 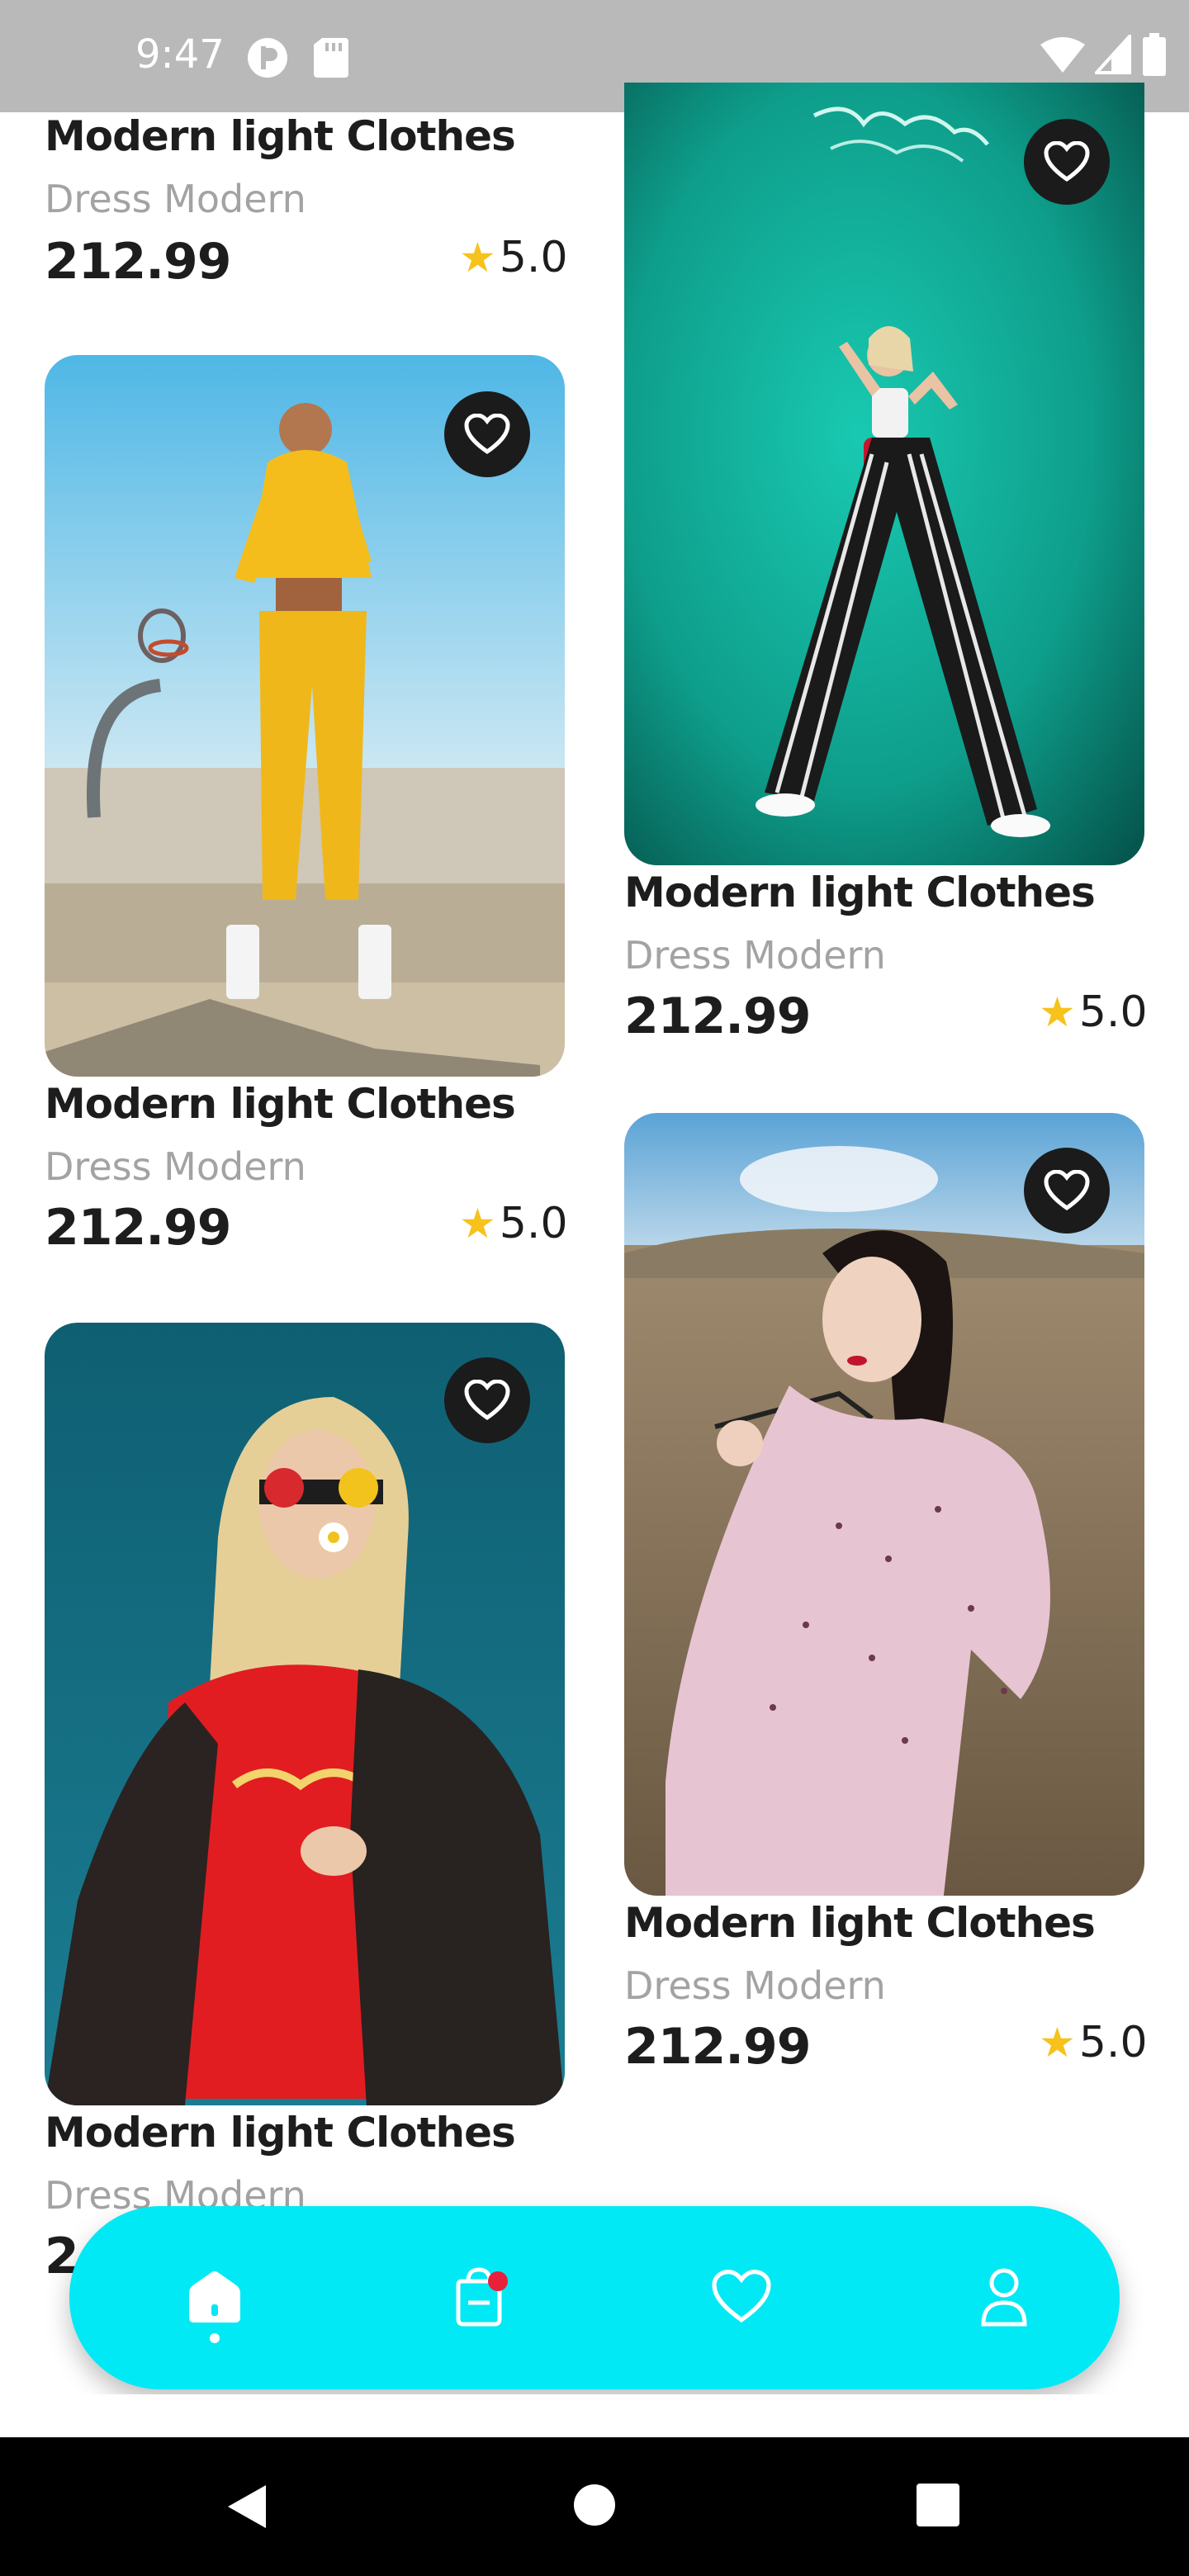 I want to click on nav-profile, so click(x=1004, y=2297).